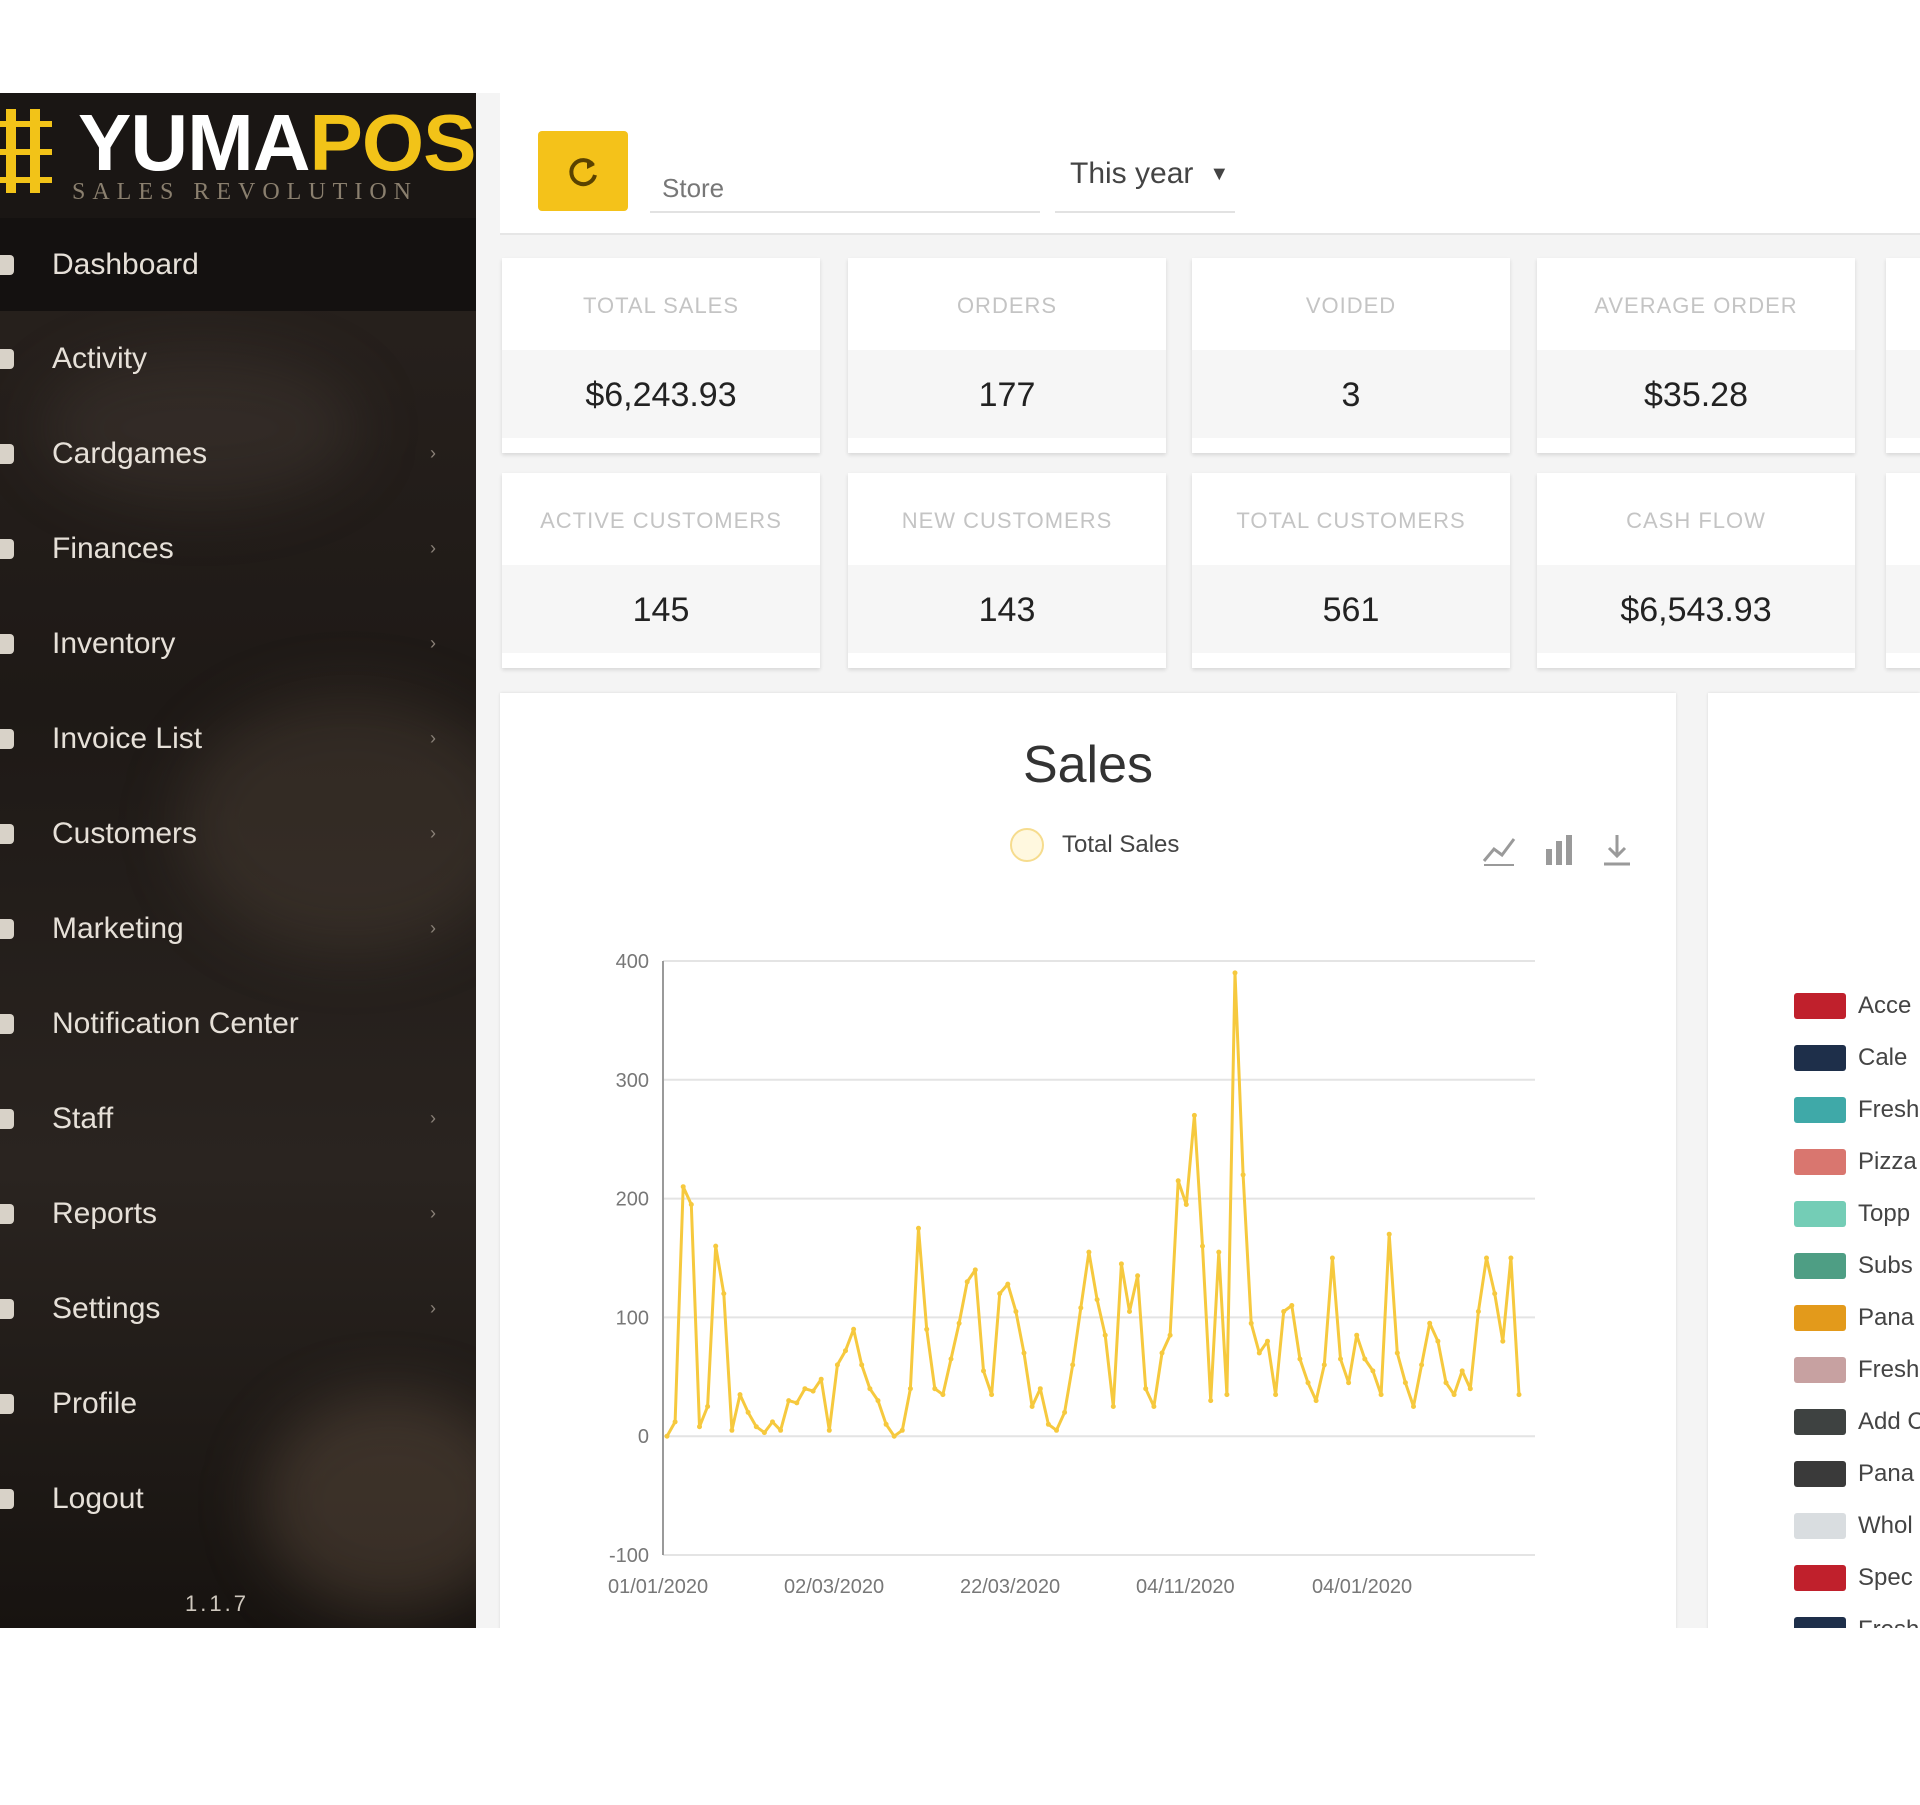 This screenshot has height=1805, width=1920. I want to click on pie-legend-item: Subs, so click(1853, 1266).